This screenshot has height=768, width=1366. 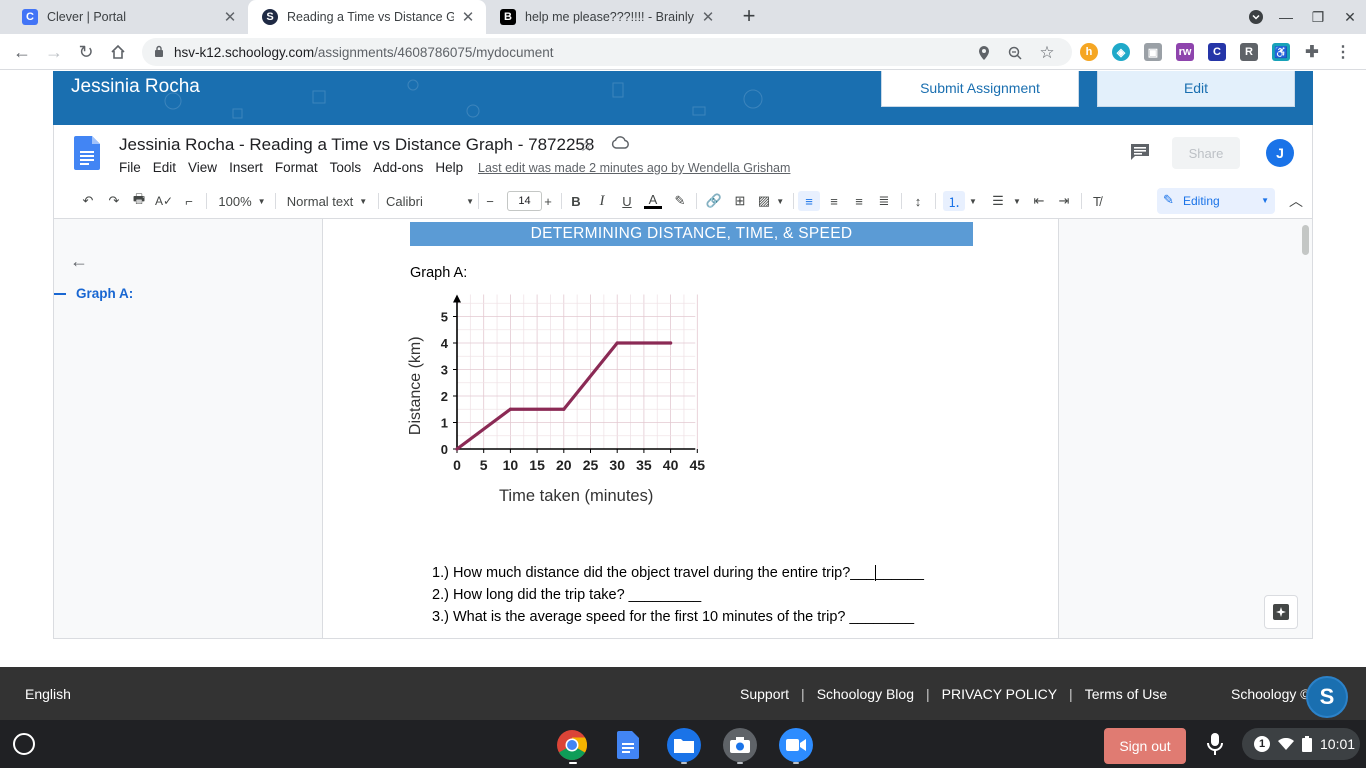 What do you see at coordinates (764, 694) in the screenshot?
I see `footer-link-support: Support` at bounding box center [764, 694].